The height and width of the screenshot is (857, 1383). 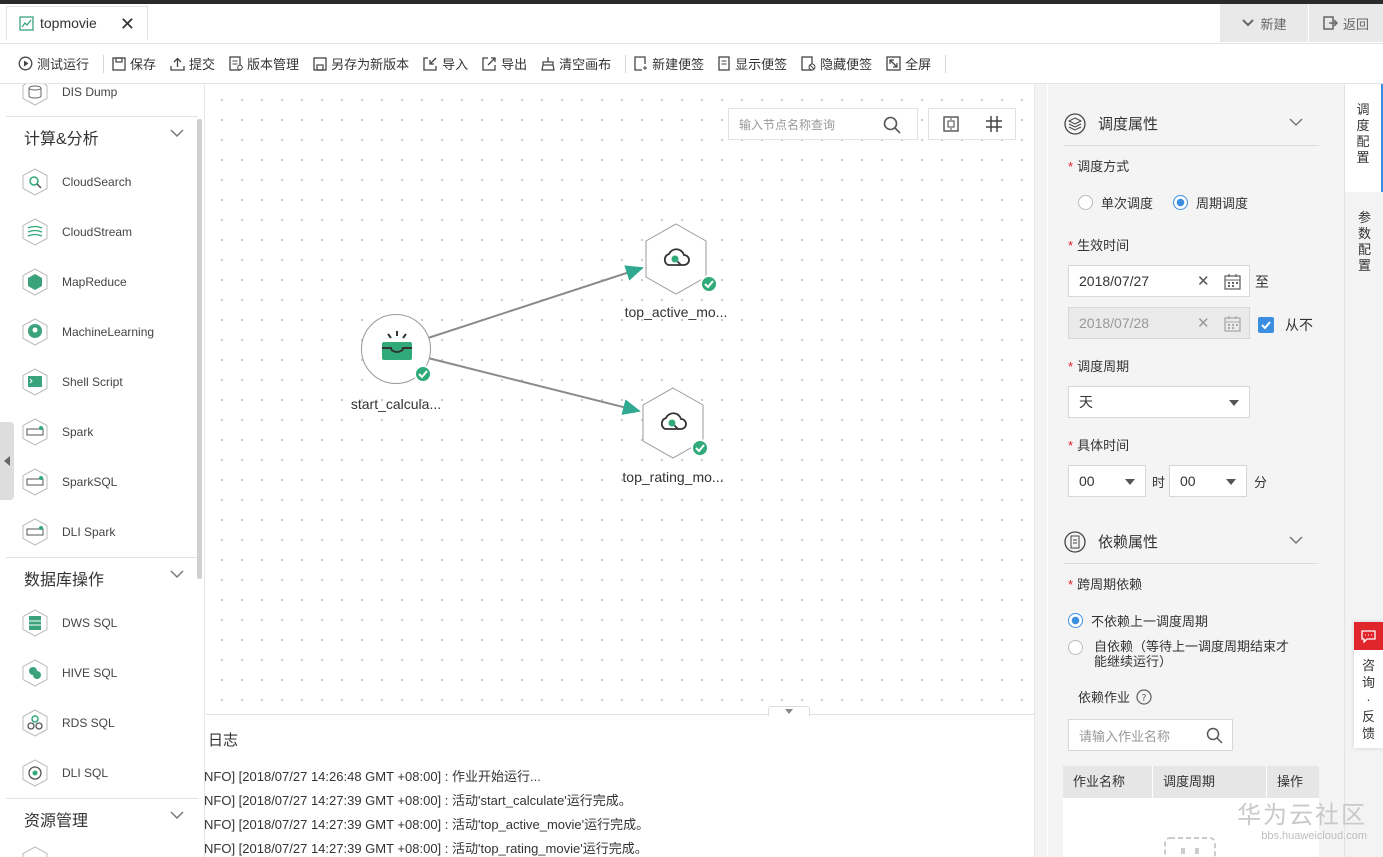 What do you see at coordinates (121, 63) in the screenshot?
I see `save-icon` at bounding box center [121, 63].